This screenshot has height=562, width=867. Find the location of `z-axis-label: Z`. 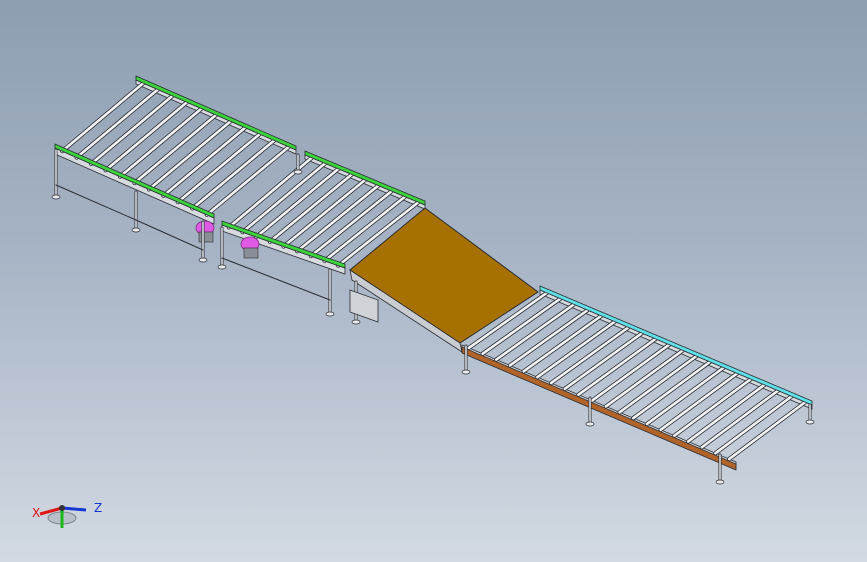

z-axis-label: Z is located at coordinates (98, 508).